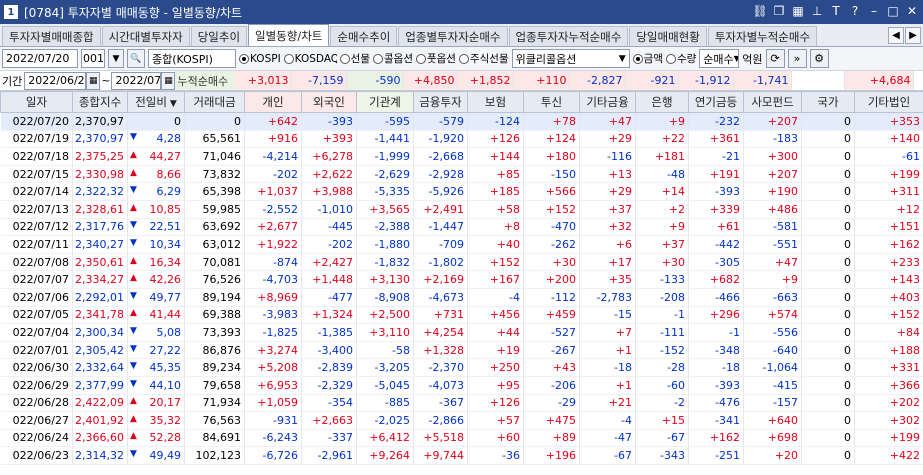 The height and width of the screenshot is (475, 923). I want to click on investor-value-cell: +191, so click(716, 174).